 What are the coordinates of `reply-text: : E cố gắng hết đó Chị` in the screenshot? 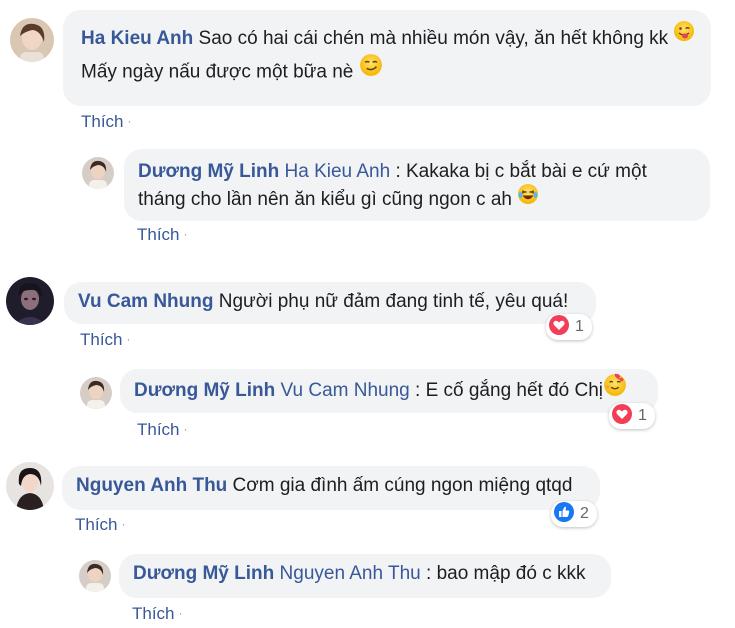 It's located at (506, 391).